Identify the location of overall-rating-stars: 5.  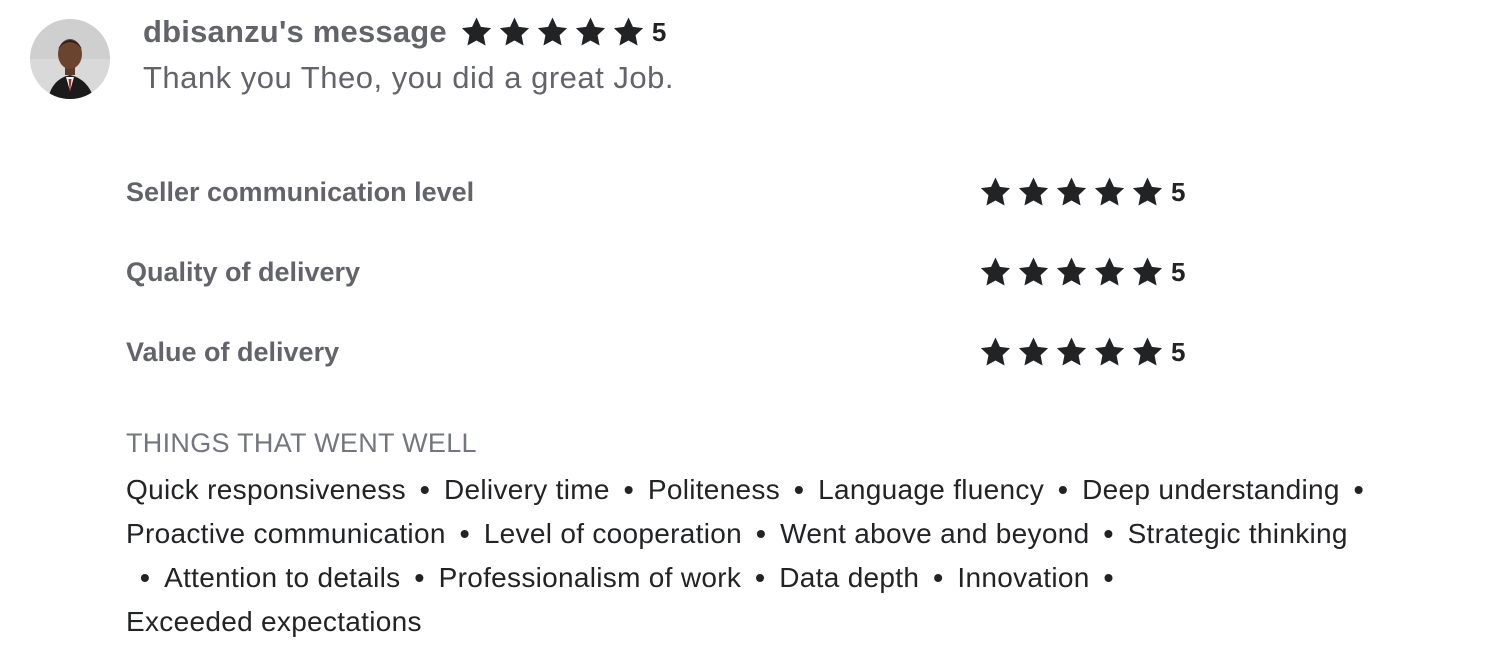
(562, 32).